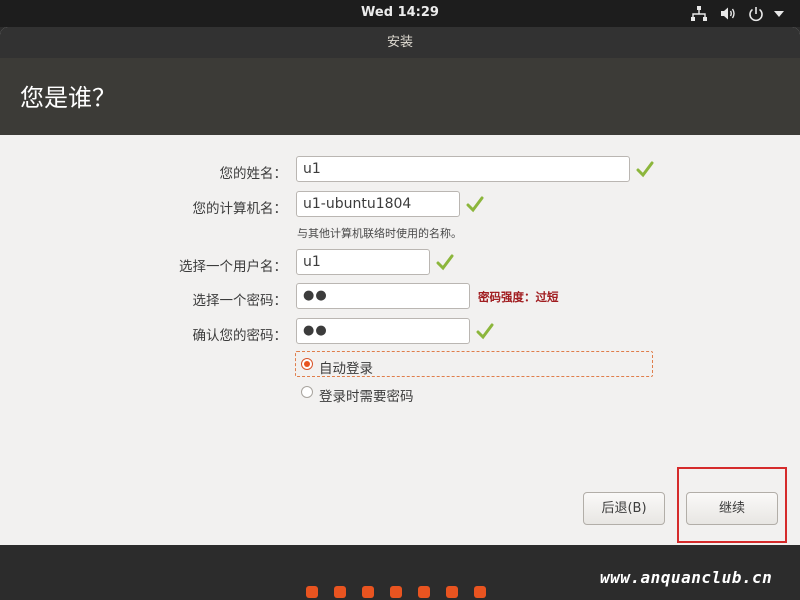 This screenshot has height=600, width=800. Describe the element at coordinates (485, 331) in the screenshot. I see `confirm-password-valid-check-icon` at that location.